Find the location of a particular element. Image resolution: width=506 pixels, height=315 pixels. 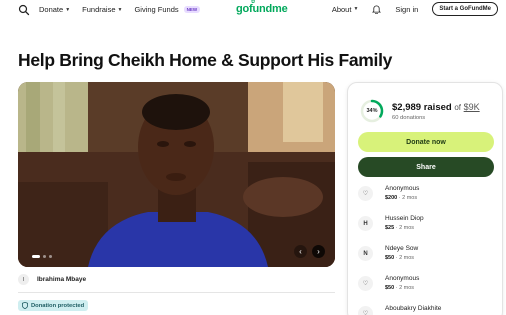

donor-meta: $200 · 2 mos is located at coordinates (401, 198).